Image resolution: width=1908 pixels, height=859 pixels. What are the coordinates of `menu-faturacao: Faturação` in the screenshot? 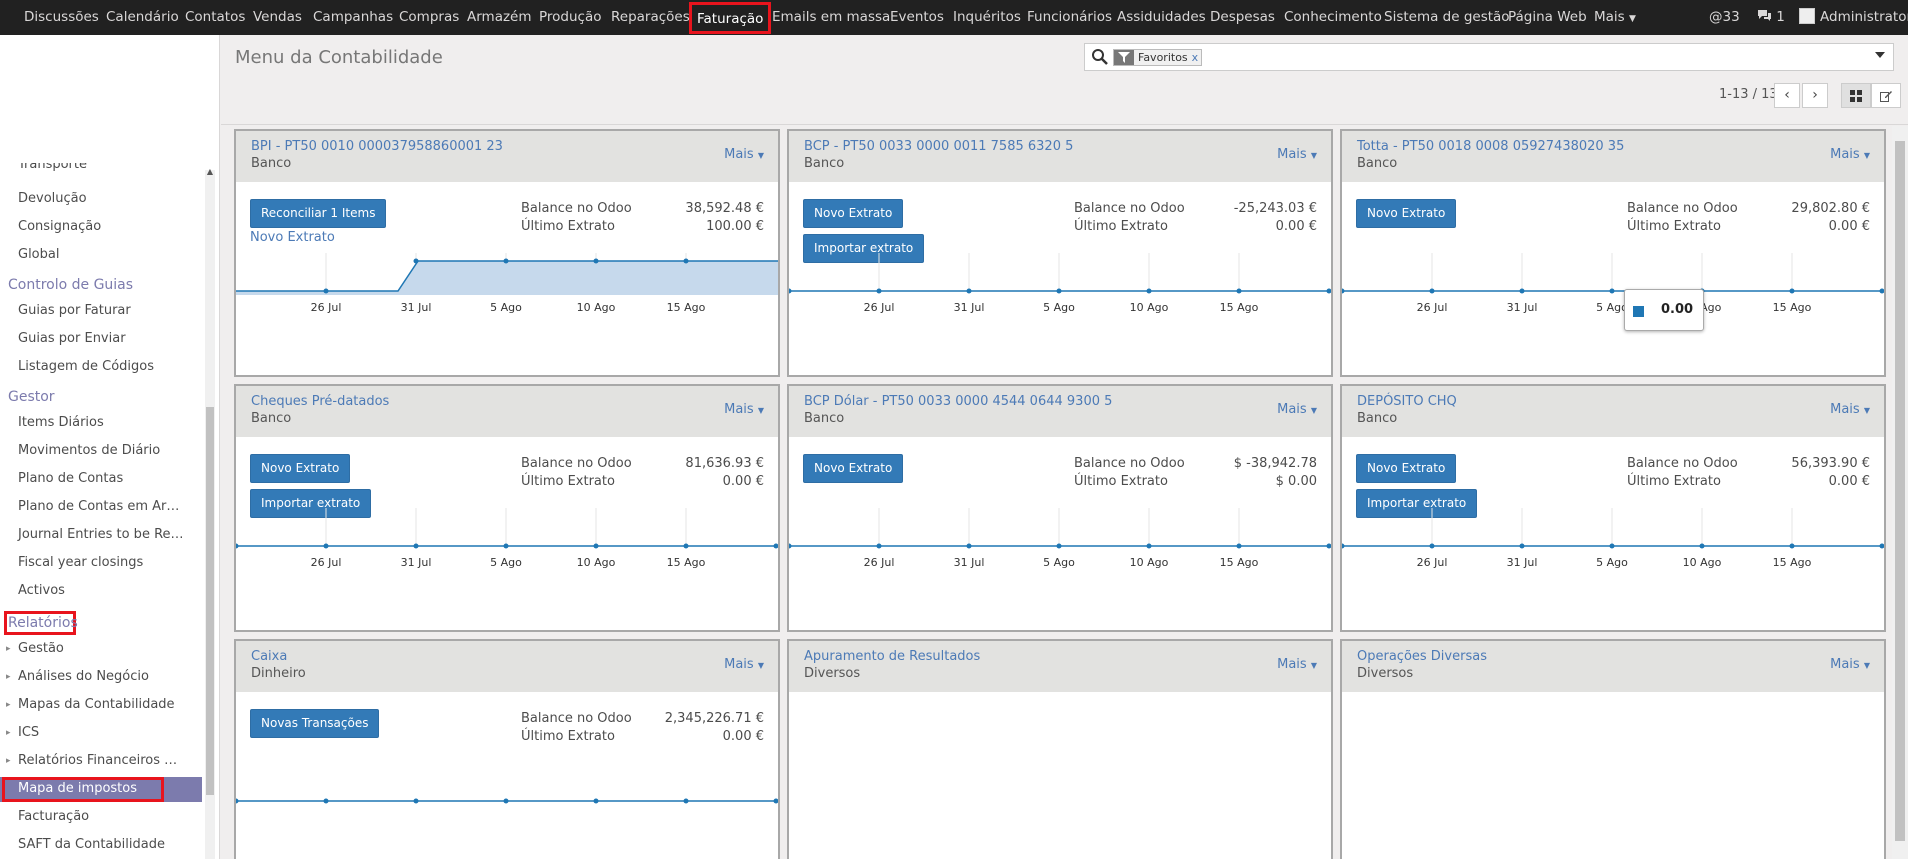 It's located at (730, 18).